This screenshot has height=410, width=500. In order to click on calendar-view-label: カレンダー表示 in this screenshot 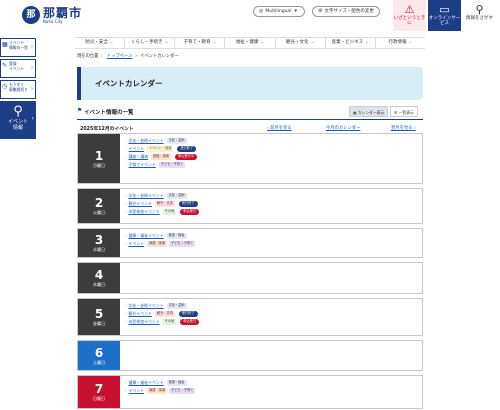, I will do `click(371, 112)`.